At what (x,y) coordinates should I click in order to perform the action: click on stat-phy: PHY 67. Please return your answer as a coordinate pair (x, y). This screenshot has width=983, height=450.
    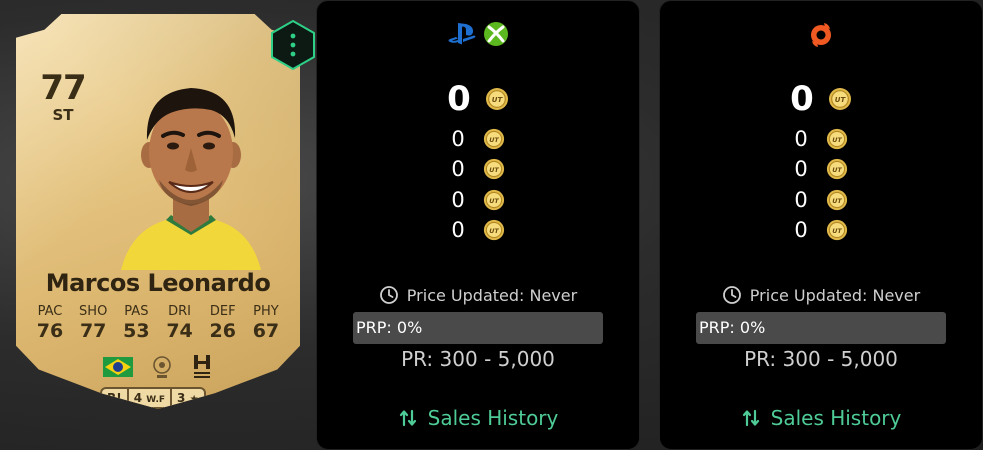
    Looking at the image, I should click on (266, 323).